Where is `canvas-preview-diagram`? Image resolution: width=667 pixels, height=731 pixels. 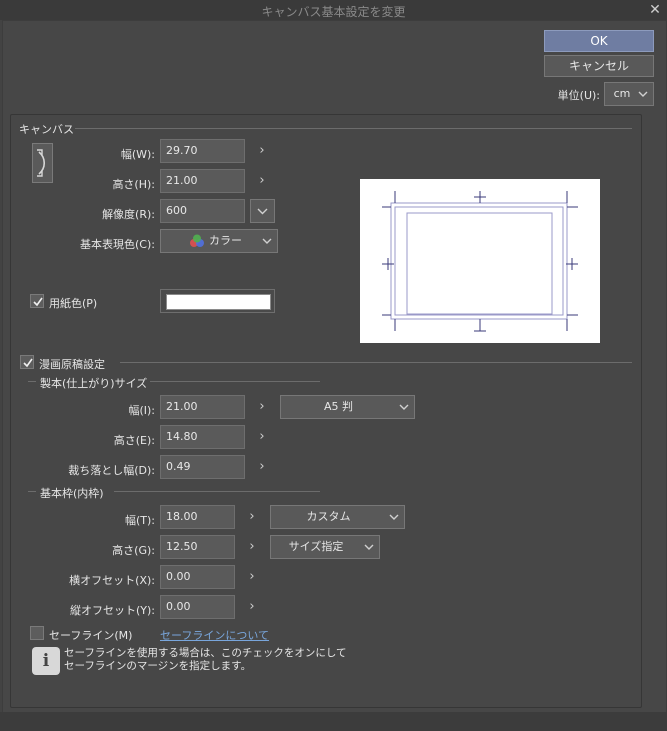
canvas-preview-diagram is located at coordinates (480, 261).